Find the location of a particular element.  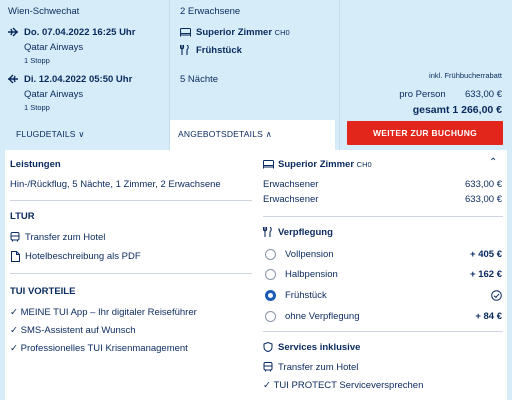

return-airline: Qatar Airways is located at coordinates (54, 94).